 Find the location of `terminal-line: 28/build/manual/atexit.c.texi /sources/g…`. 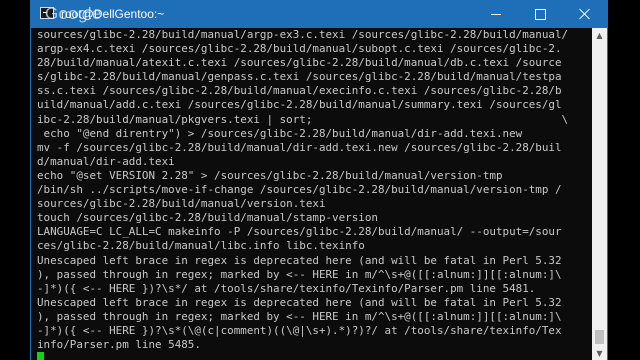

terminal-line: 28/build/manual/atexit.c.texi /sources/g… is located at coordinates (299, 63).